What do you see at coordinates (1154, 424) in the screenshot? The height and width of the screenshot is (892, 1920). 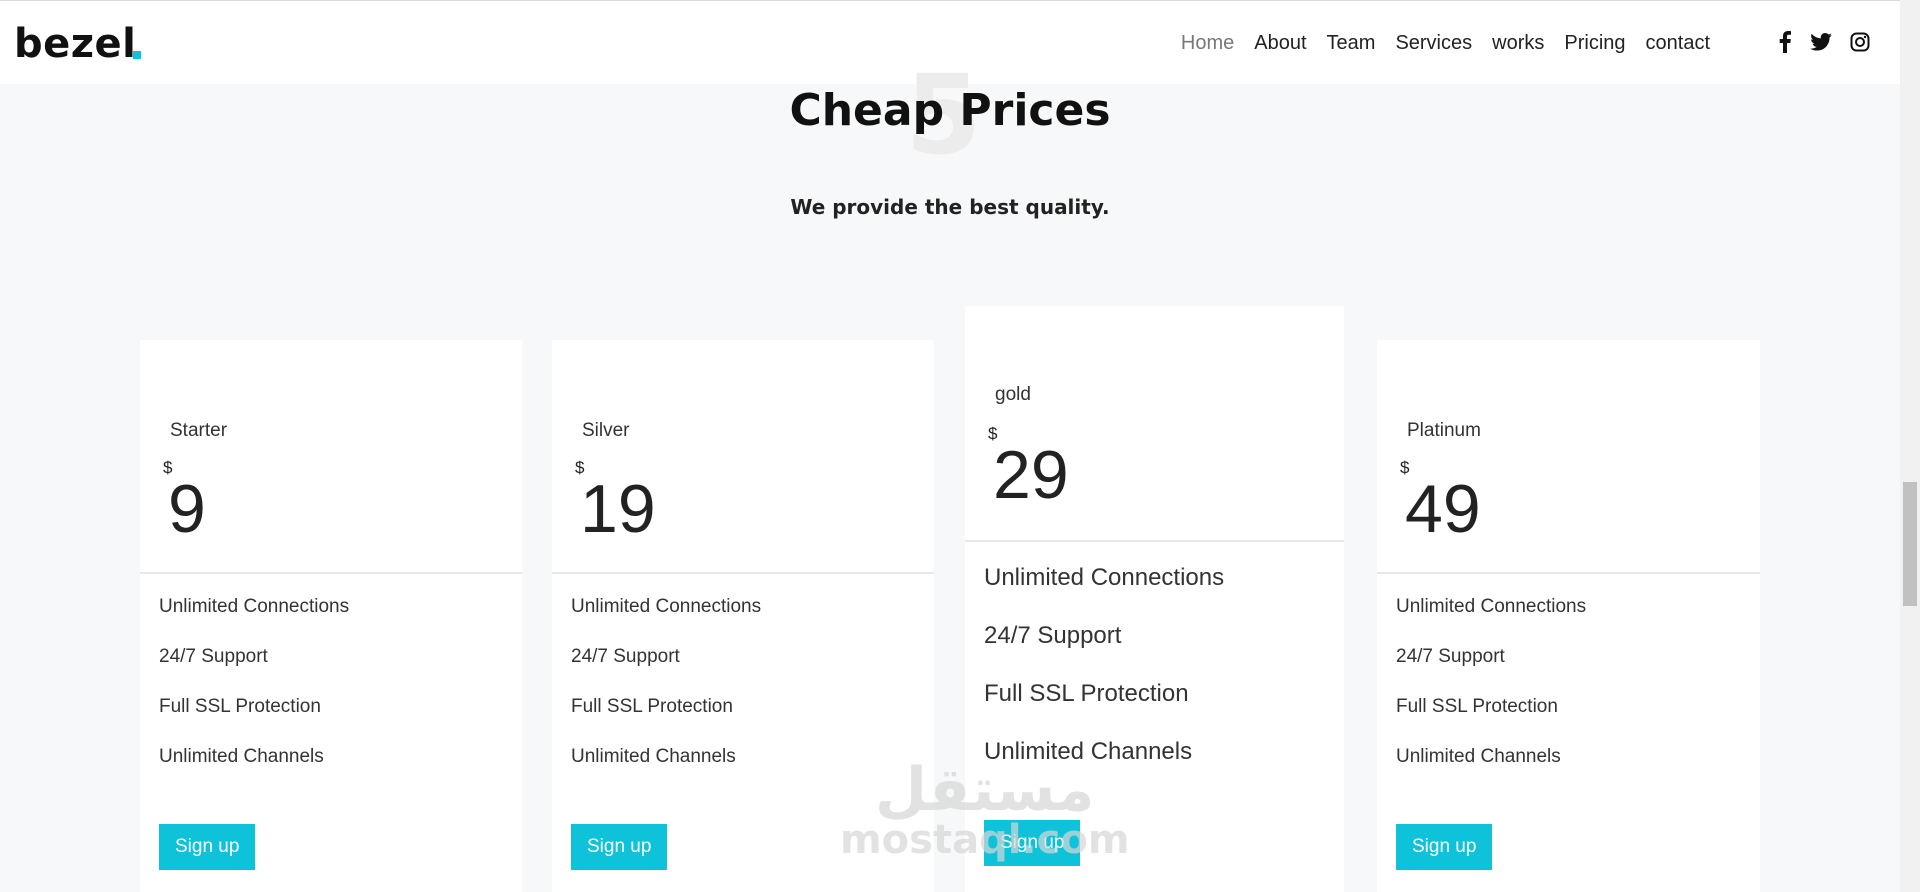 I see `card-header: gold $ 29` at bounding box center [1154, 424].